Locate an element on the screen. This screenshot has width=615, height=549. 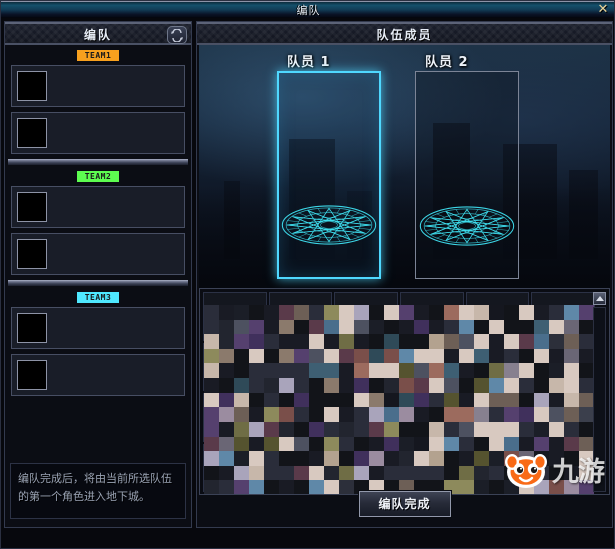
refresh-swap-glyph is located at coordinates (177, 35).